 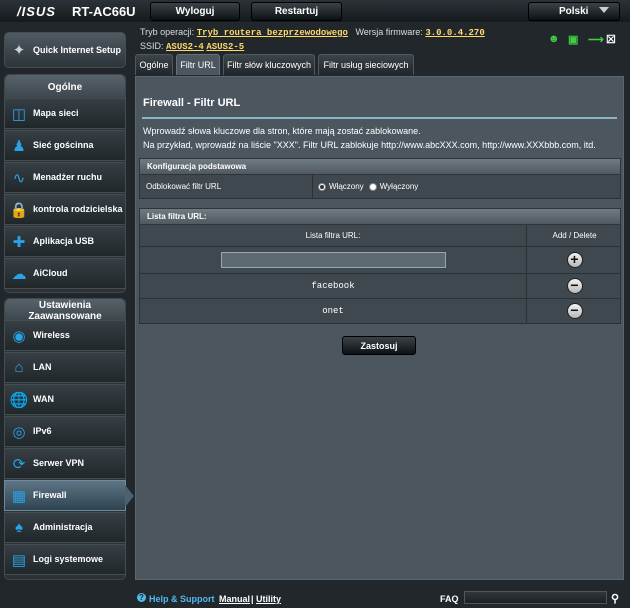 I want to click on language-value: Polski, so click(x=574, y=11).